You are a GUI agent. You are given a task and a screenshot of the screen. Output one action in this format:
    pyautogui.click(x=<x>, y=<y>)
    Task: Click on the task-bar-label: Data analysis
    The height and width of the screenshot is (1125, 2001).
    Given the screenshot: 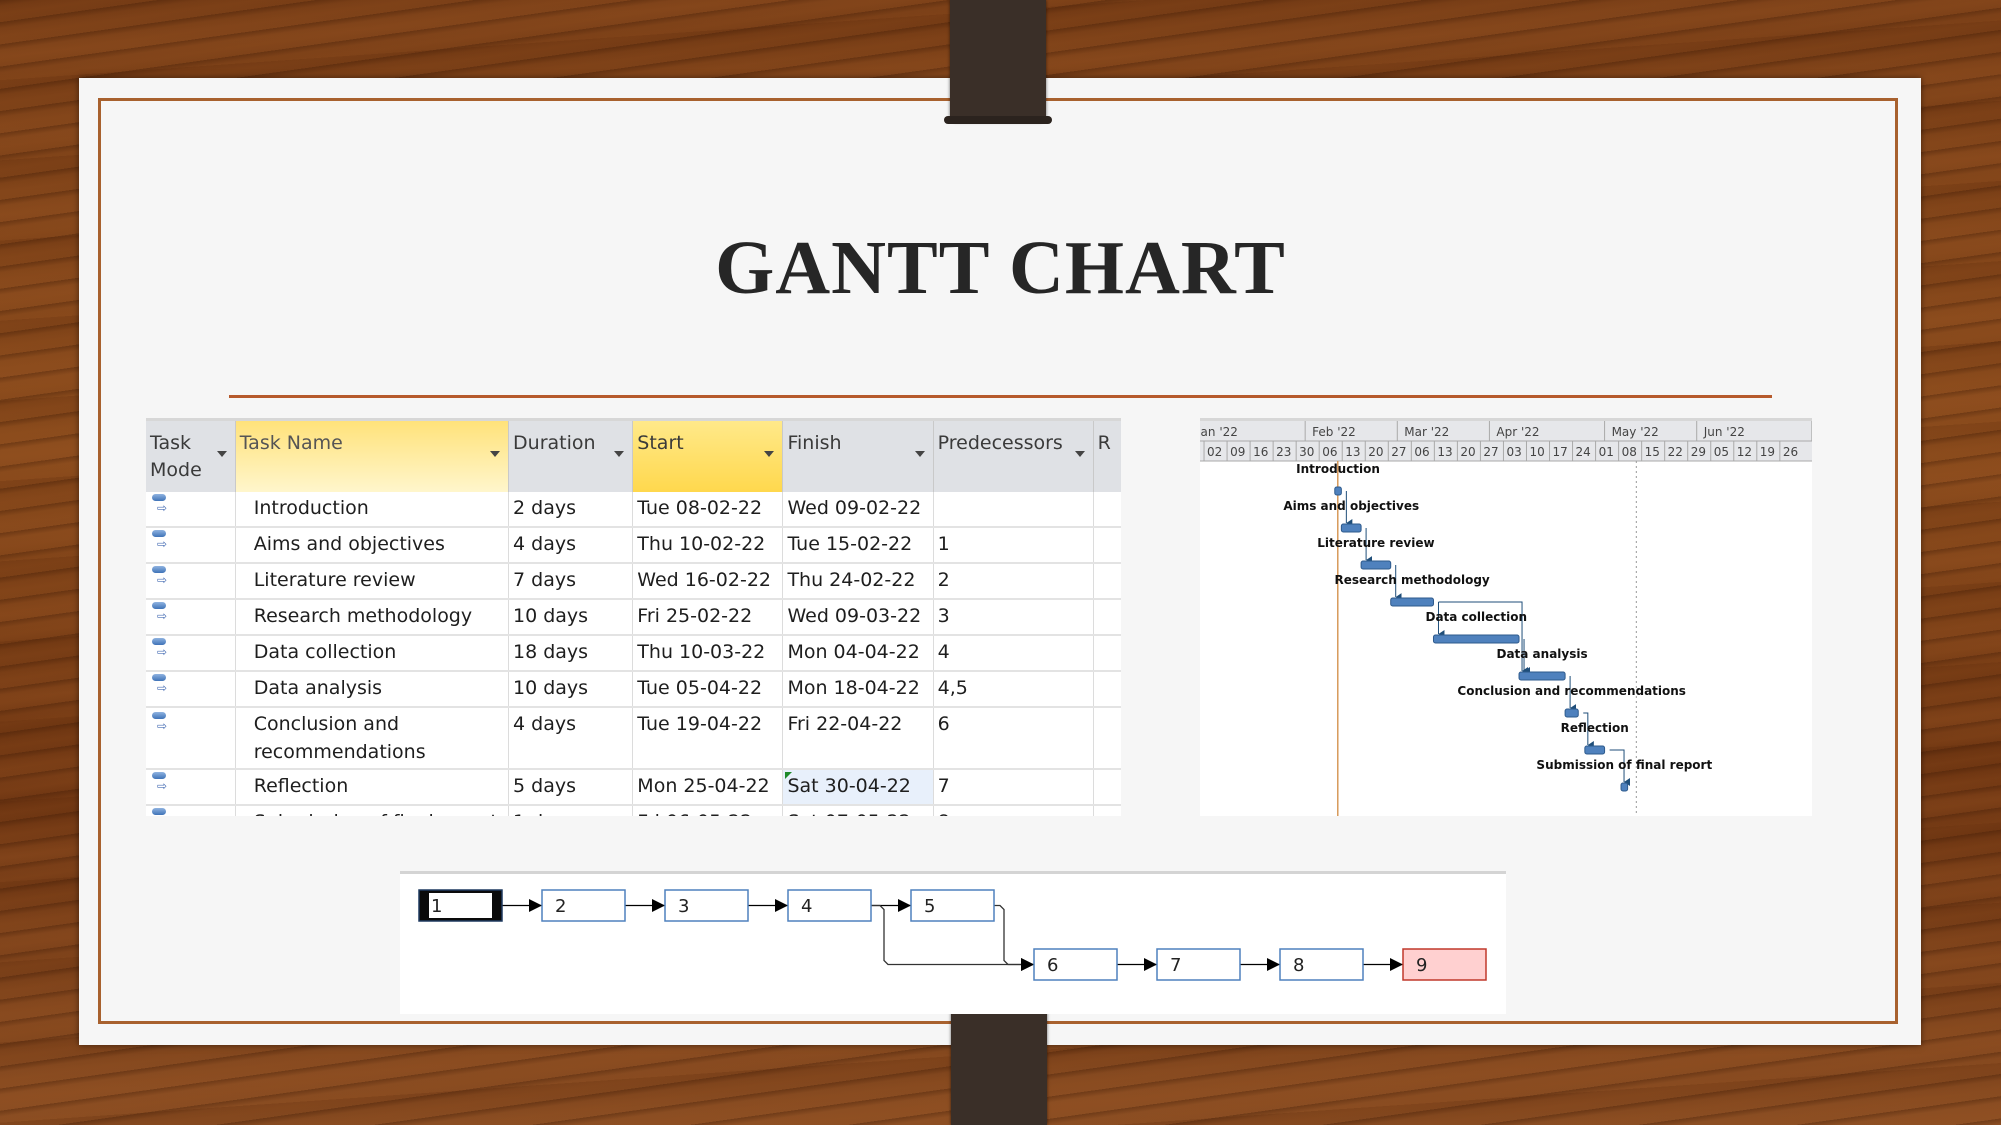 What is the action you would take?
    pyautogui.click(x=1541, y=654)
    